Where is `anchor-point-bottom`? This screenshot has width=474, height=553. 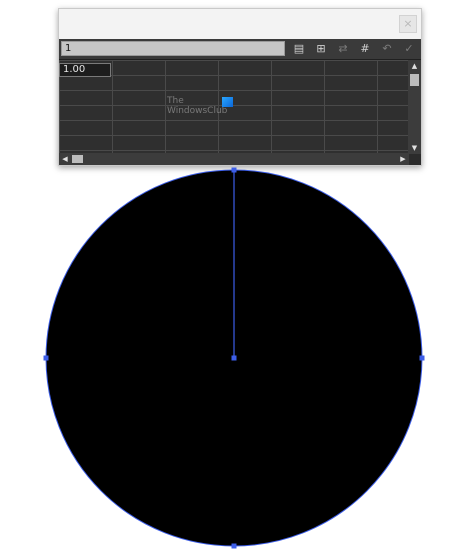
anchor-point-bottom is located at coordinates (234, 546).